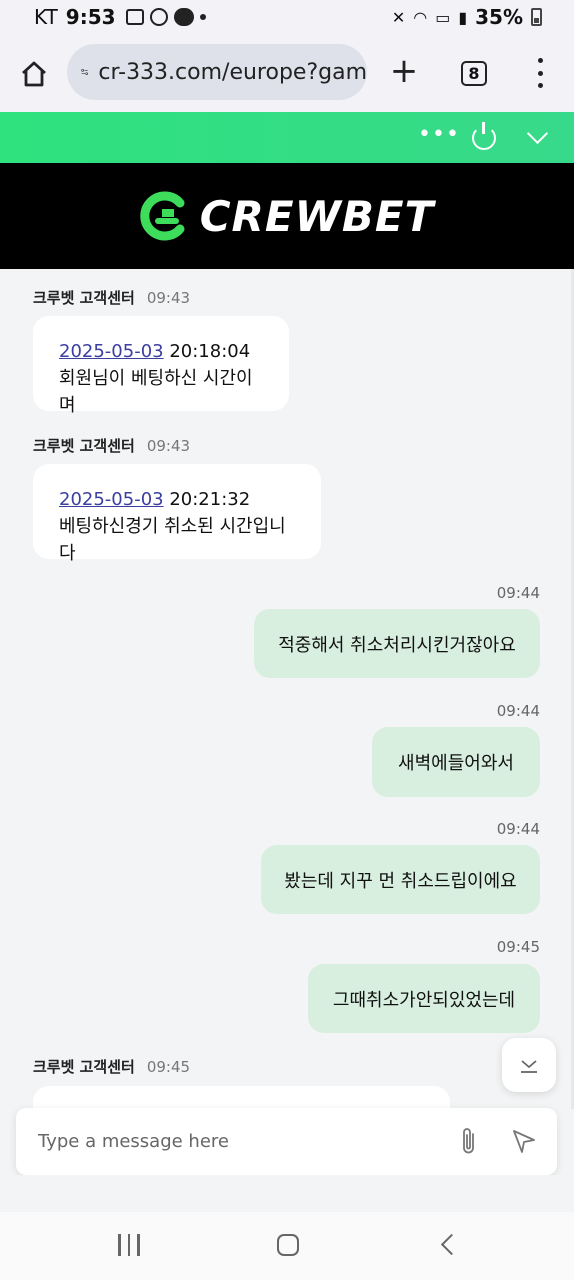  I want to click on site-settings-icon, so click(85, 72).